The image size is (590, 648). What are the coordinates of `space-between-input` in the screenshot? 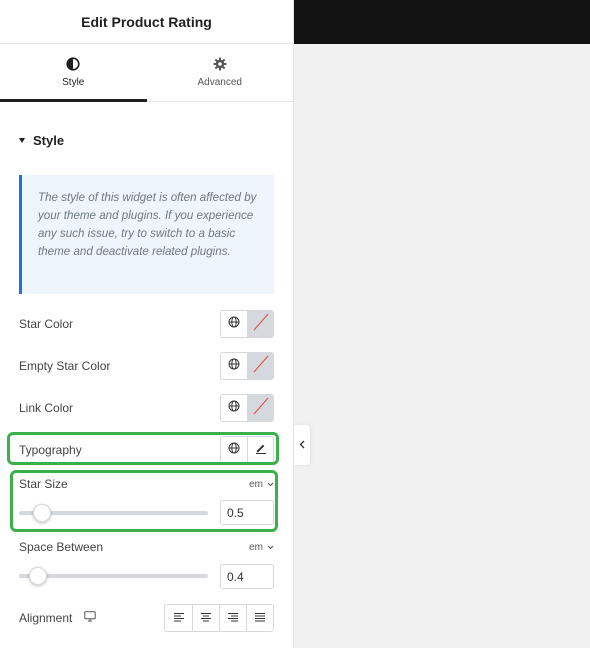 It's located at (247, 576).